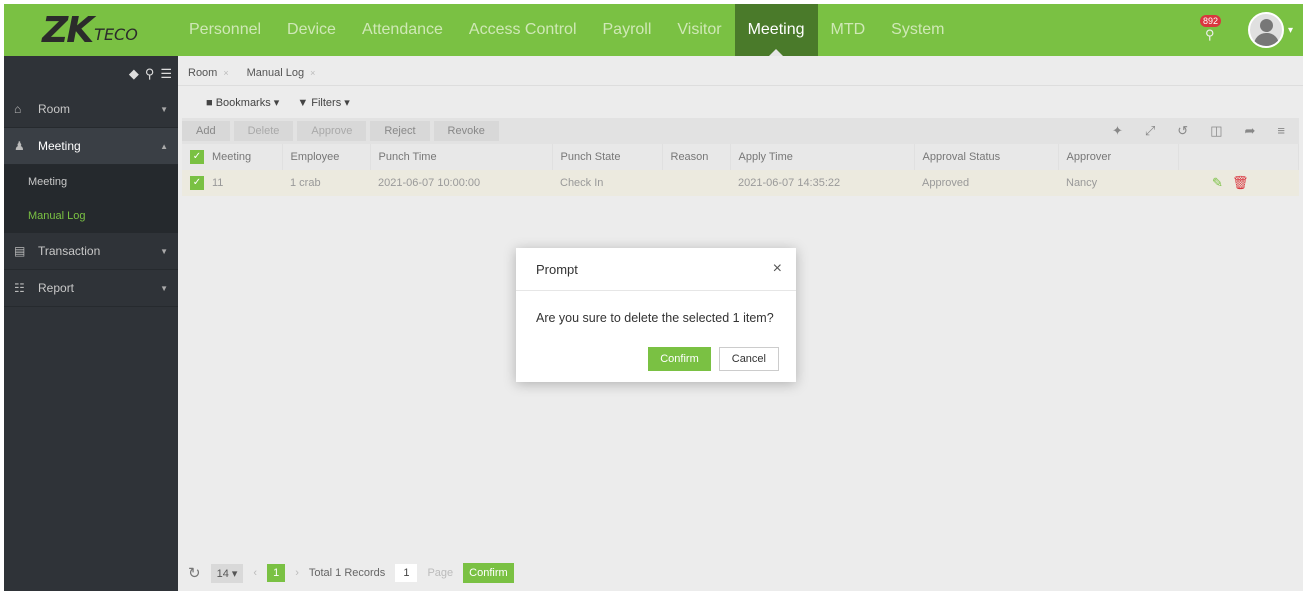 The height and width of the screenshot is (591, 1307). Describe the element at coordinates (1117, 131) in the screenshot. I see `magic-wand-icon: ✦` at that location.